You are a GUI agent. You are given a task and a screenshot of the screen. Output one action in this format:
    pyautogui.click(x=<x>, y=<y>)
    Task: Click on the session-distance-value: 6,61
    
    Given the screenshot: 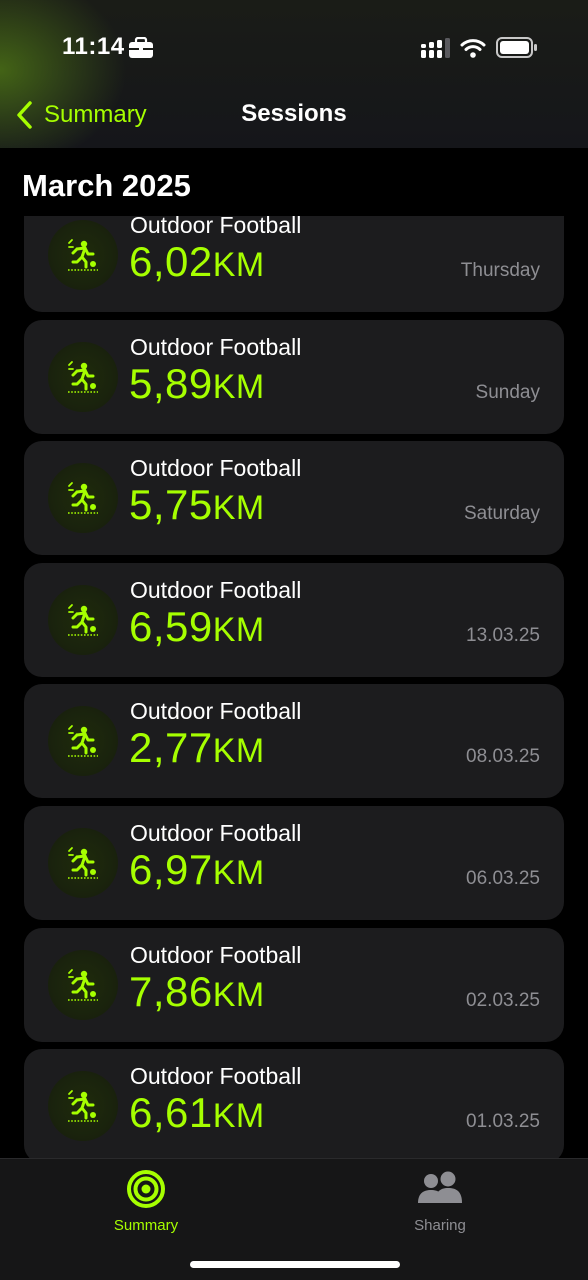 What is the action you would take?
    pyautogui.click(x=171, y=1113)
    